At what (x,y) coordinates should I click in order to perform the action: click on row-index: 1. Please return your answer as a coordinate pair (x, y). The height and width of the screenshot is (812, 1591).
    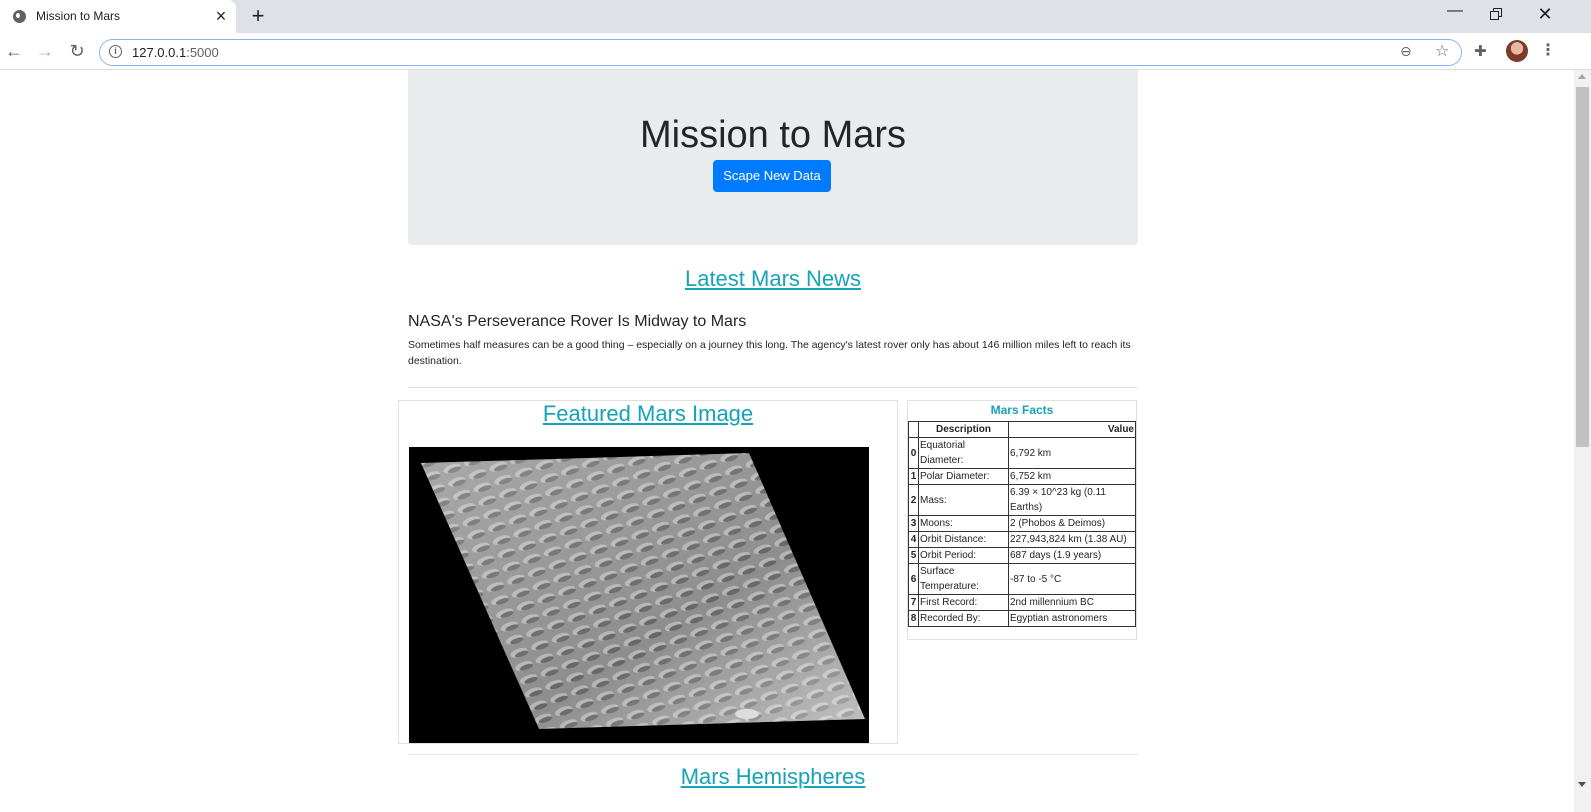
    Looking at the image, I should click on (913, 476).